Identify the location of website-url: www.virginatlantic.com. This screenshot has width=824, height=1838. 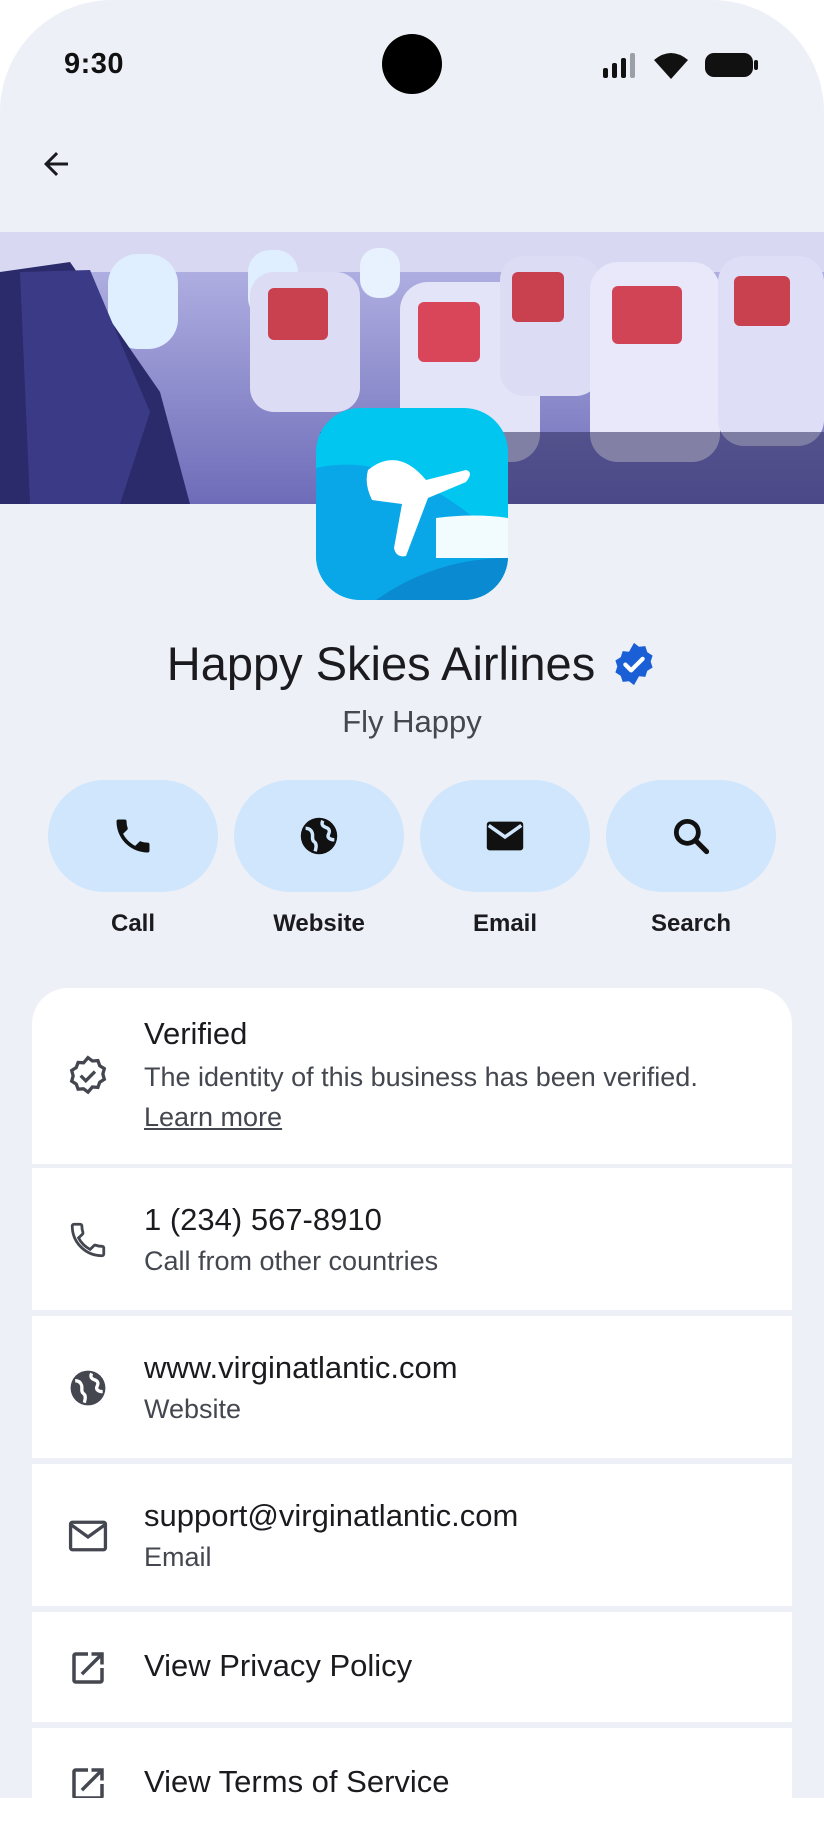
(301, 1367).